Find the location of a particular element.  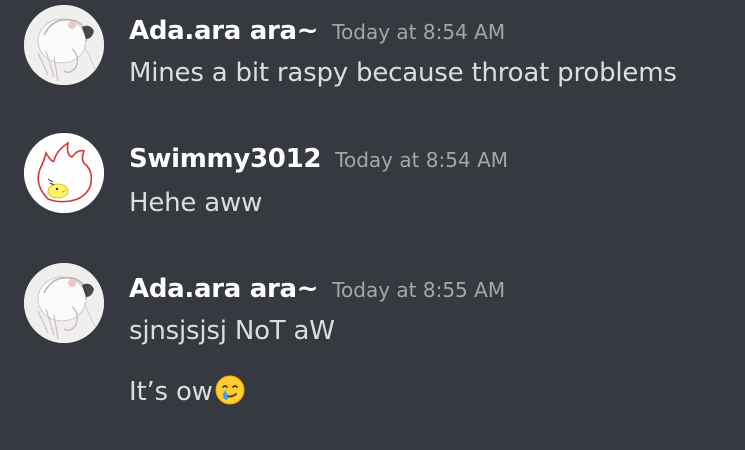

message-text: It’s ow is located at coordinates (187, 392).